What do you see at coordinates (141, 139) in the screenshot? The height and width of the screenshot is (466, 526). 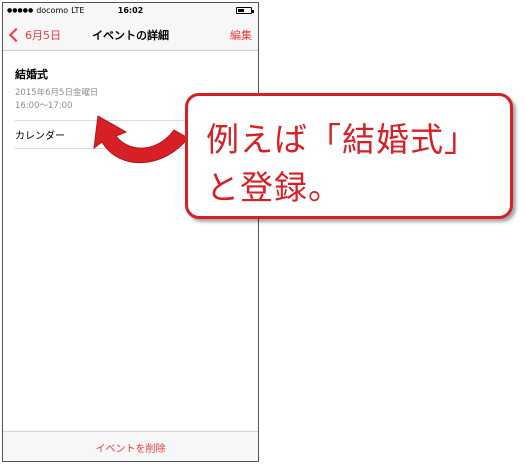 I see `arrow-body` at bounding box center [141, 139].